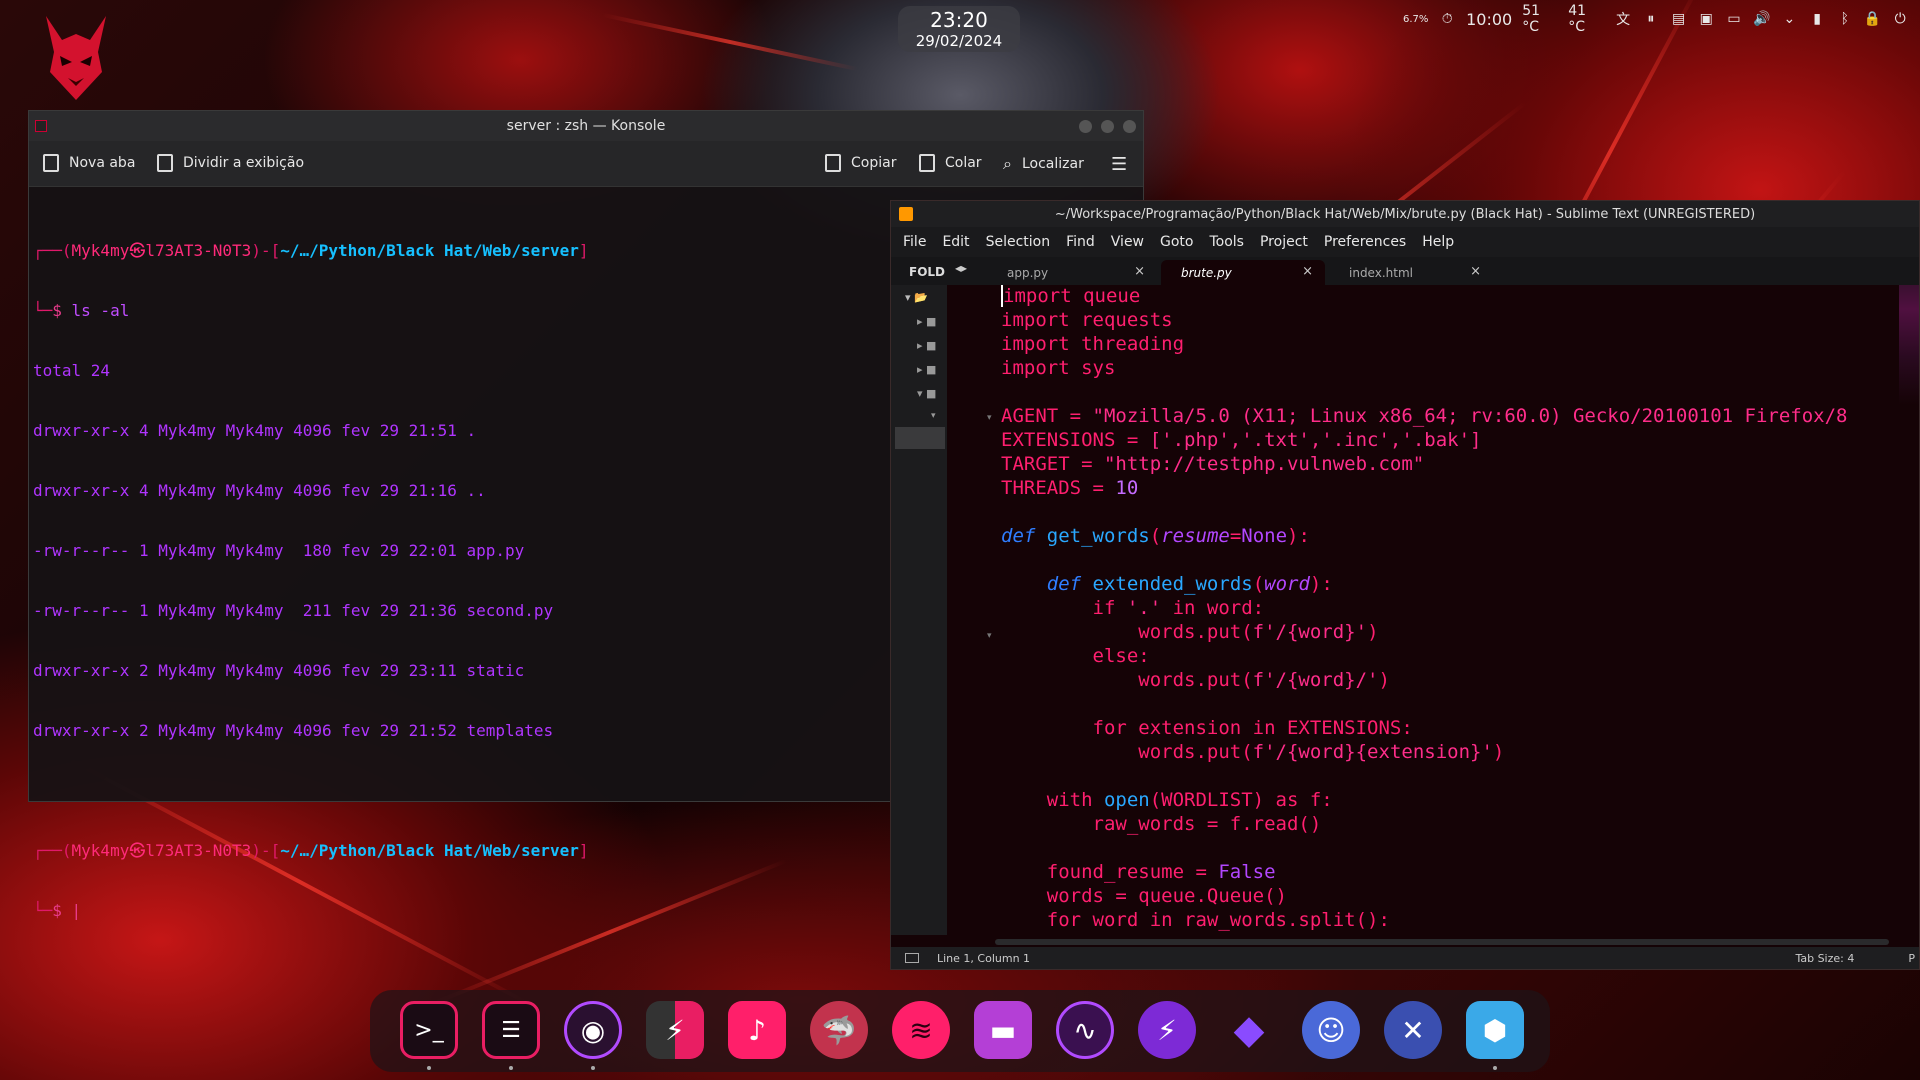  Describe the element at coordinates (137, 250) in the screenshot. I see `prompt-symbol: ㉿` at that location.